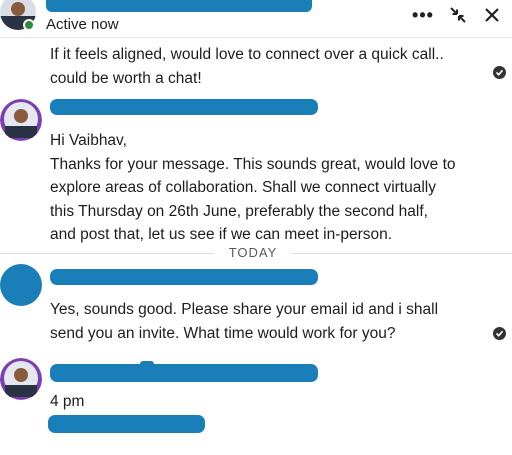  What do you see at coordinates (179, 6) in the screenshot?
I see `contact-name-redacted` at bounding box center [179, 6].